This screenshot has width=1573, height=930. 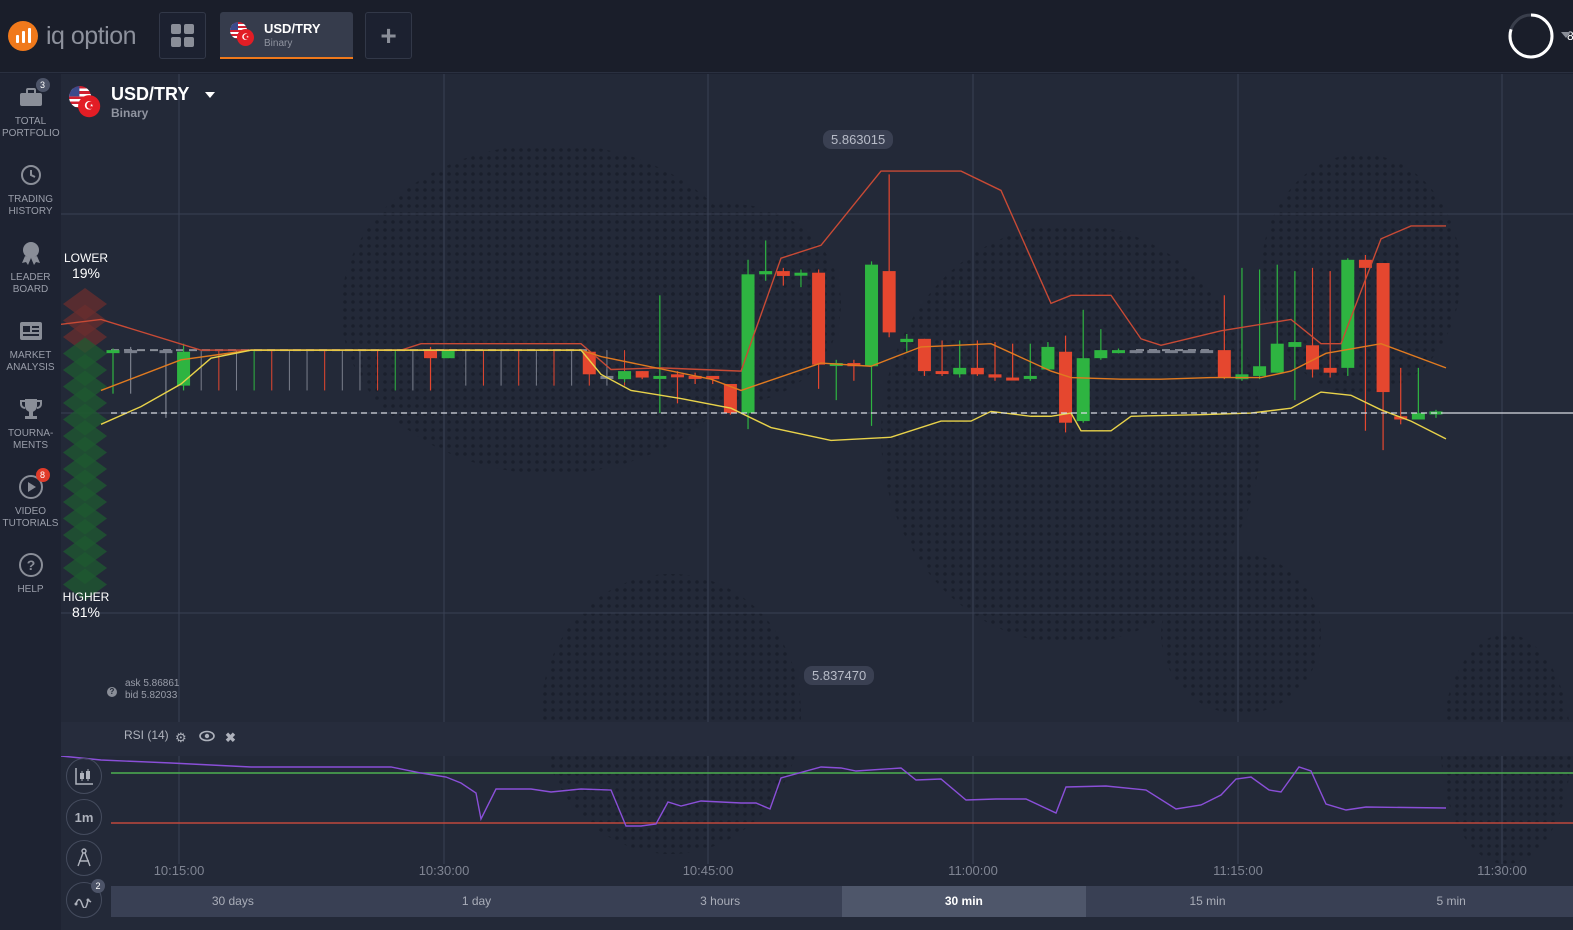 What do you see at coordinates (786, 36) in the screenshot?
I see `top-bar: iq option ☪ USD/TRY Binary + 80%` at bounding box center [786, 36].